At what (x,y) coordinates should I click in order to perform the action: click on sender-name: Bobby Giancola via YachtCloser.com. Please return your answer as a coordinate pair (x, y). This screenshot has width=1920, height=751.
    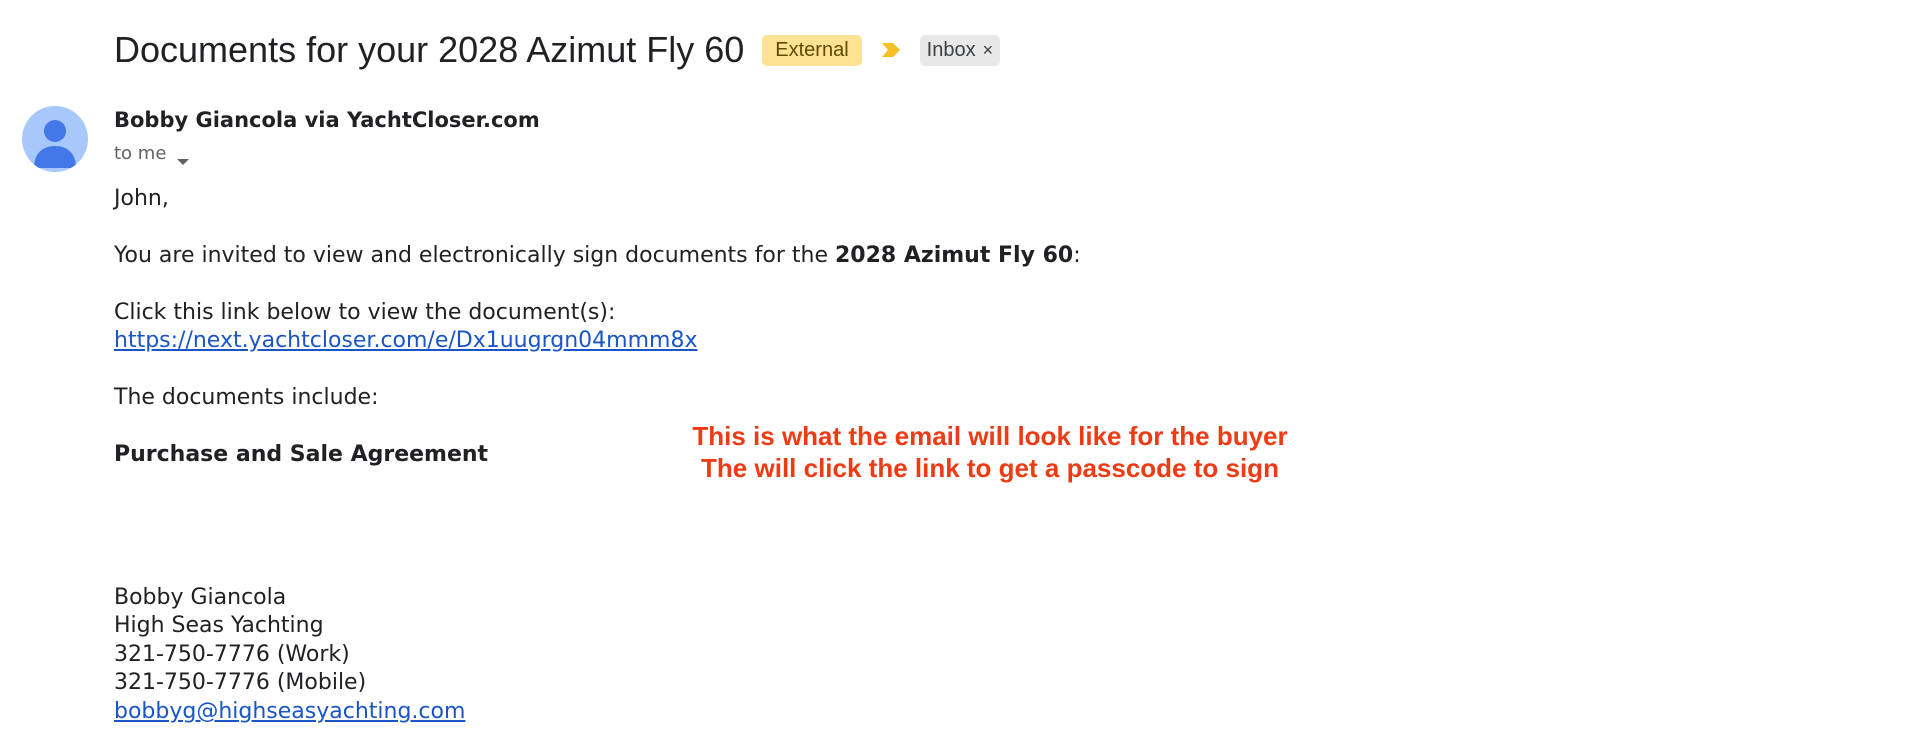
    Looking at the image, I should click on (327, 120).